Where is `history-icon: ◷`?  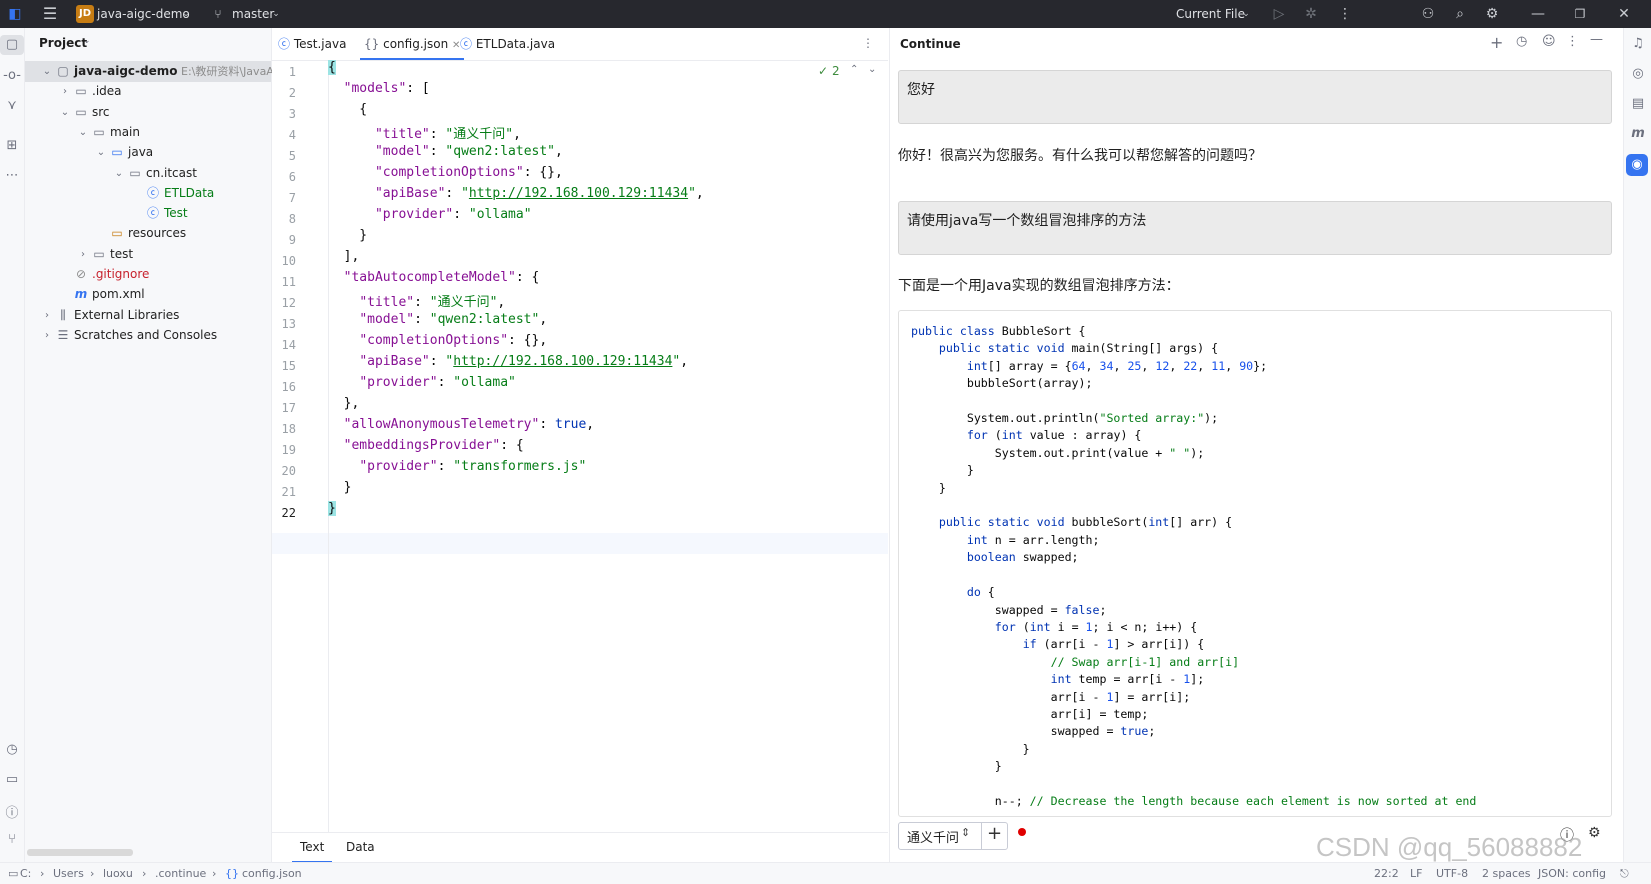
history-icon: ◷ is located at coordinates (1521, 41).